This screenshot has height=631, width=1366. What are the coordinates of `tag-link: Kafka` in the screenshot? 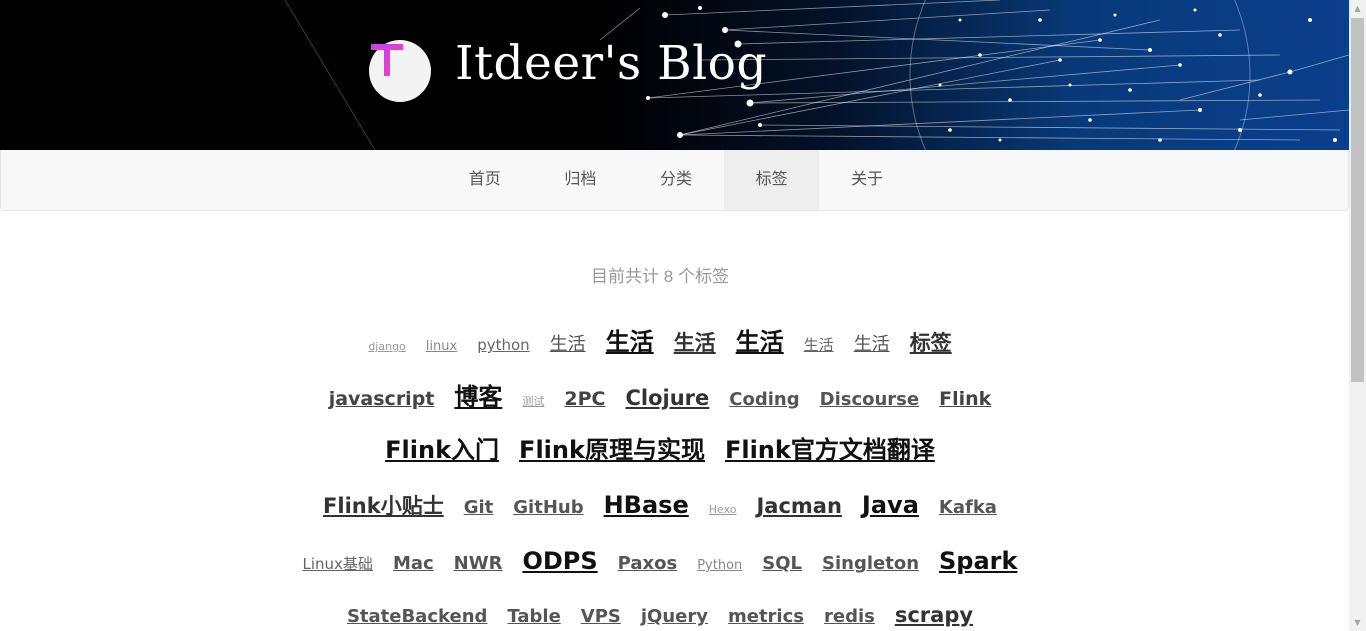 It's located at (968, 507).